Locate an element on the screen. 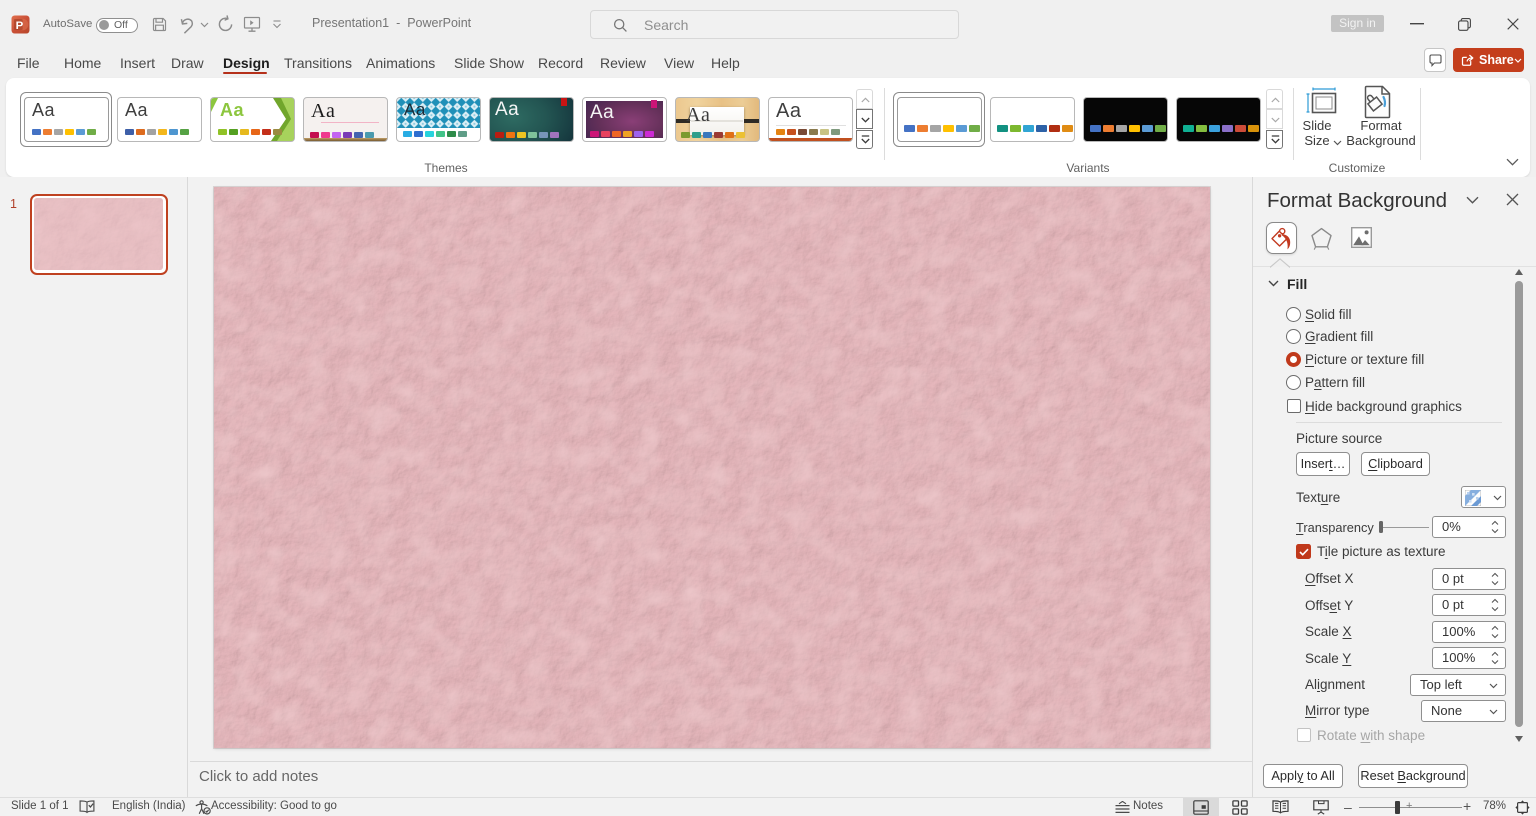 The image size is (1536, 816). svg-text: P is located at coordinates (20, 26).